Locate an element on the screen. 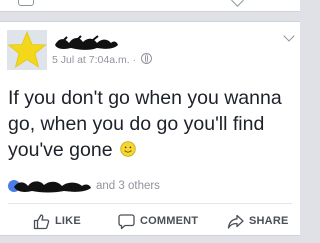 The height and width of the screenshot is (243, 320). share-arrow-icon is located at coordinates (235, 221).